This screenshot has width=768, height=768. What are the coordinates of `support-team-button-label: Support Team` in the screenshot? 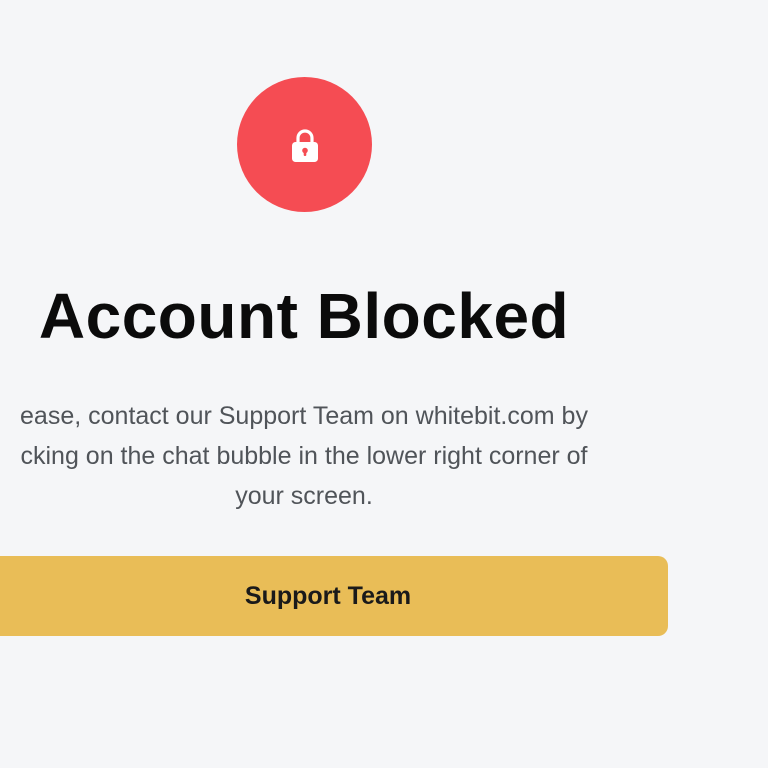 It's located at (328, 595).